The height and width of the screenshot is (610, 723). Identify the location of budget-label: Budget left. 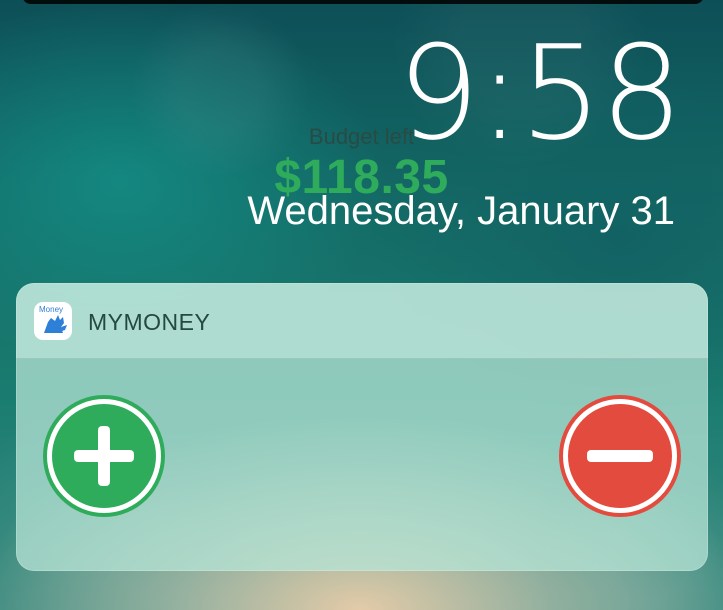
(361, 136).